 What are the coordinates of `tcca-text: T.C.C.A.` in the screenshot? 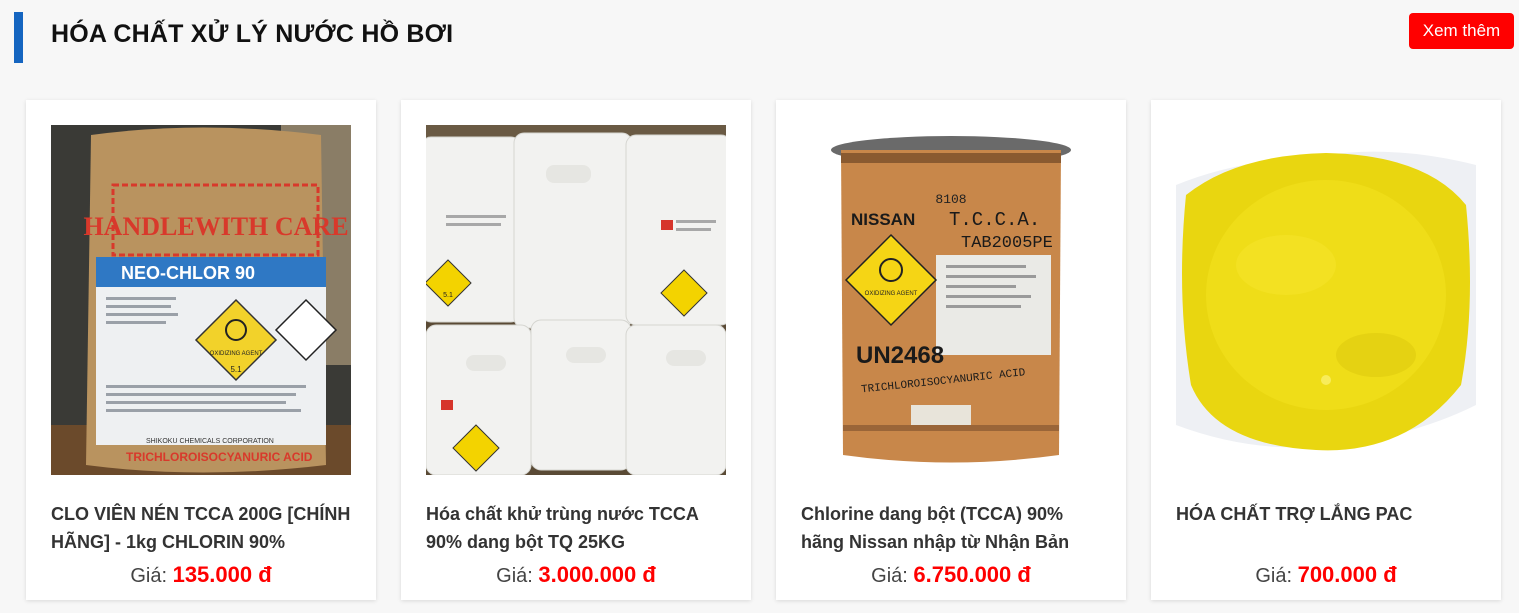 It's located at (994, 220).